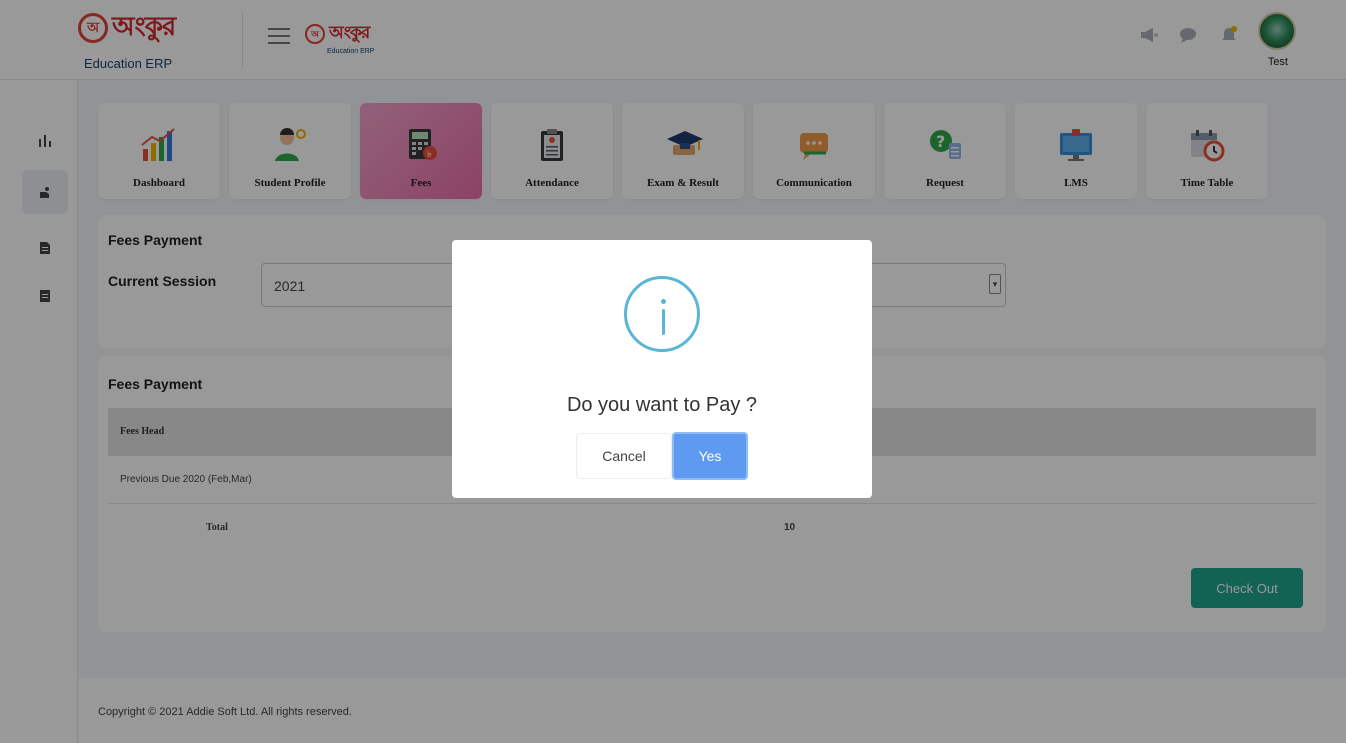 The width and height of the screenshot is (1346, 743). What do you see at coordinates (662, 369) in the screenshot?
I see `confirm-dialog: Do you want to Pay ? Cancel Yes` at bounding box center [662, 369].